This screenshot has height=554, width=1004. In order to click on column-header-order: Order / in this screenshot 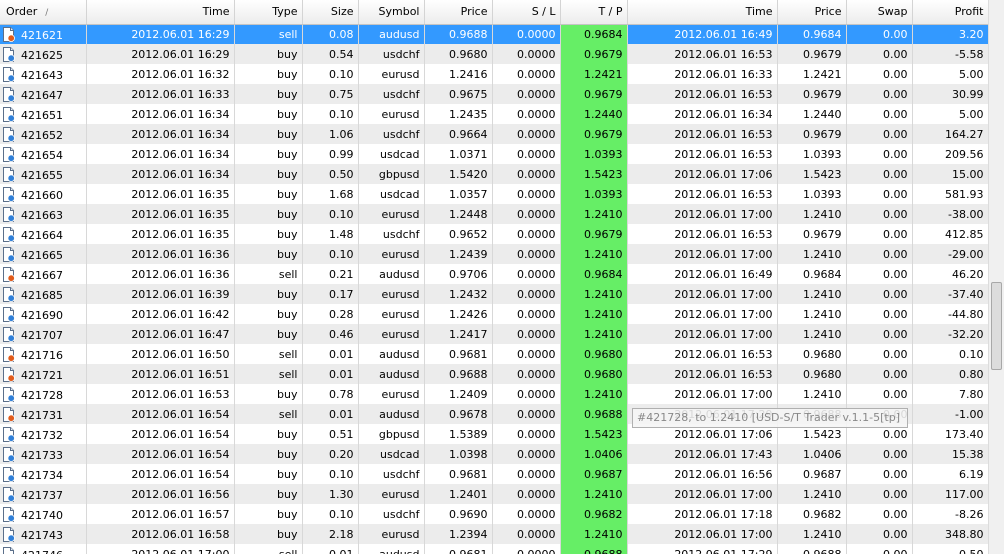, I will do `click(43, 12)`.